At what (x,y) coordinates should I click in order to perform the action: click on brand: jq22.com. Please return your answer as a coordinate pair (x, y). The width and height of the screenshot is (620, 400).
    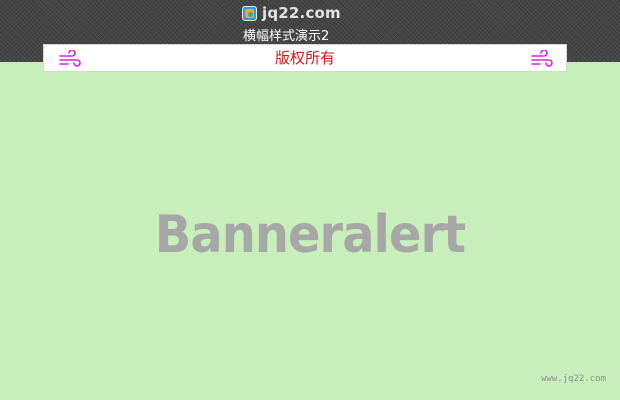
    Looking at the image, I should click on (291, 13).